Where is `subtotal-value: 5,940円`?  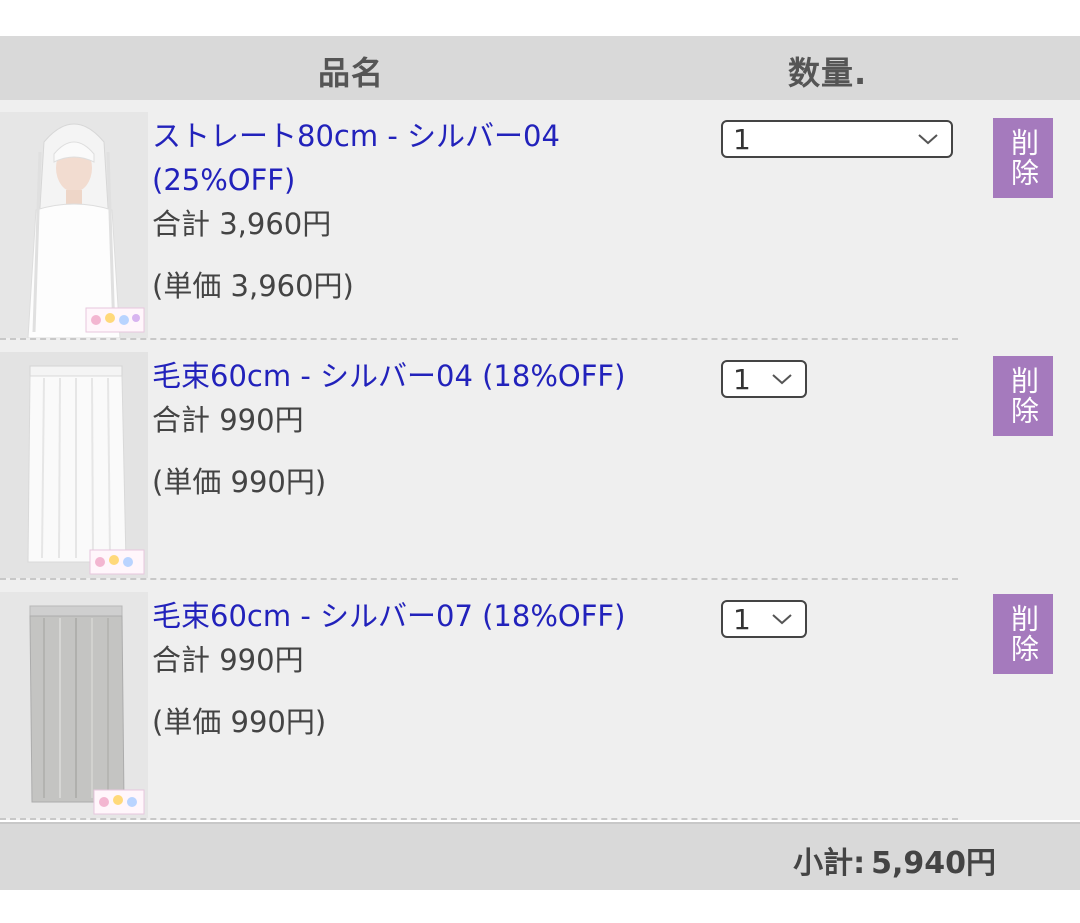 subtotal-value: 5,940円 is located at coordinates (933, 863).